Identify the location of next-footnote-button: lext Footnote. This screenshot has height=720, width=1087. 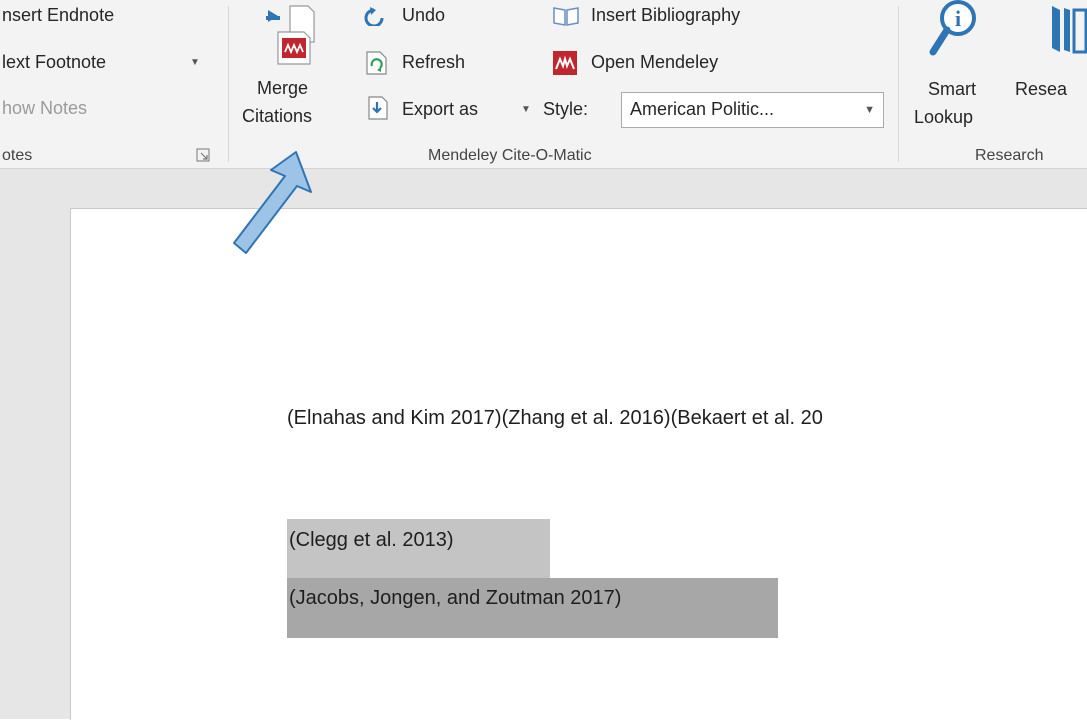
(54, 62).